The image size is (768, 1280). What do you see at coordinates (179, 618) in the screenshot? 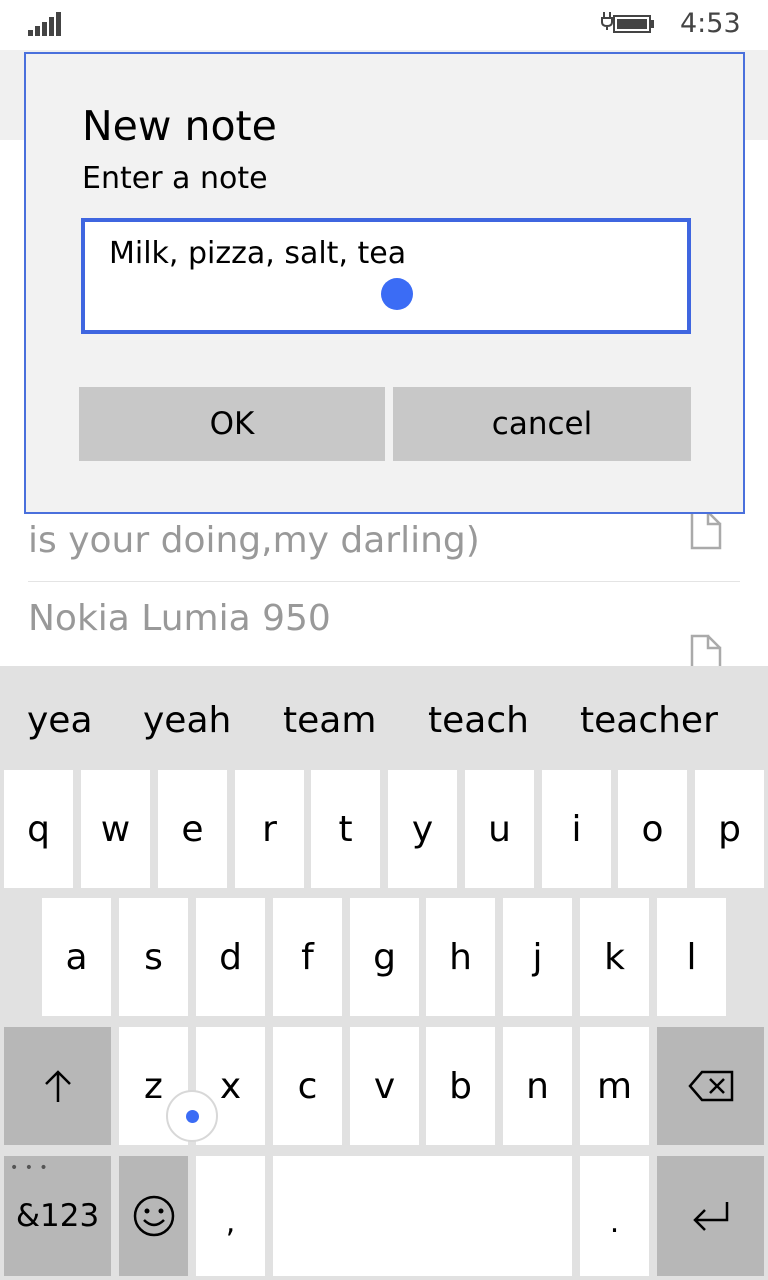
I see `note-list-item-text: Nokia Lumia 950` at bounding box center [179, 618].